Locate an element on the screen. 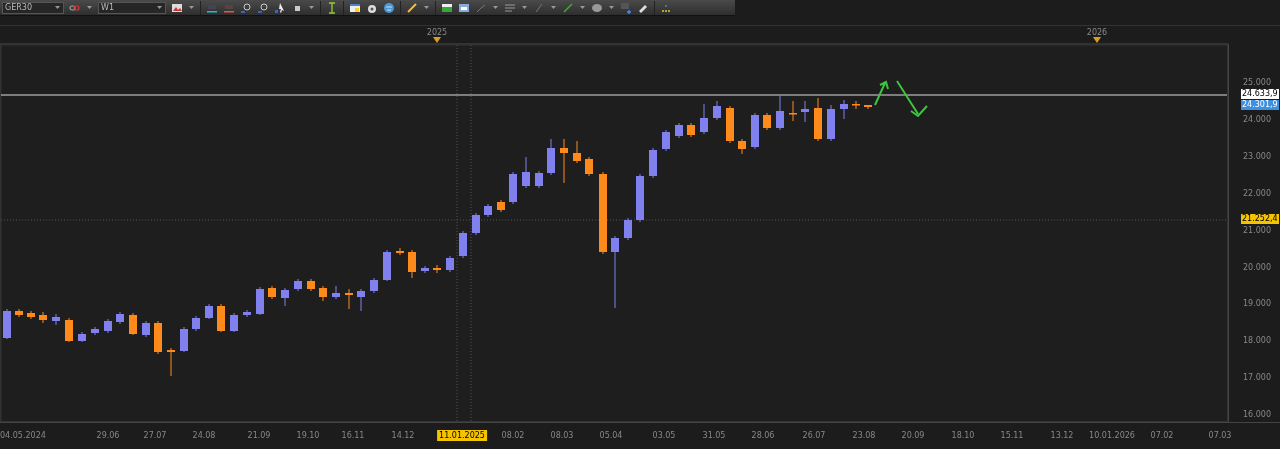 Image resolution: width=1280 pixels, height=449 pixels. date-label: 08.03 is located at coordinates (562, 435).